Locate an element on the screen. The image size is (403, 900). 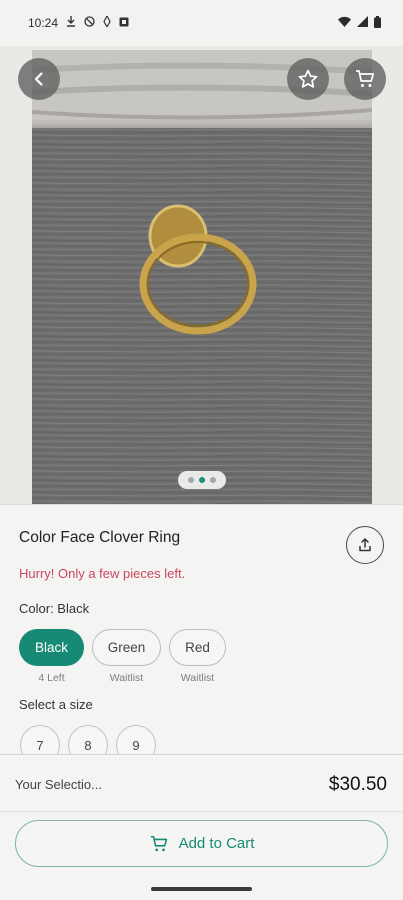
home-indicator is located at coordinates (201, 889).